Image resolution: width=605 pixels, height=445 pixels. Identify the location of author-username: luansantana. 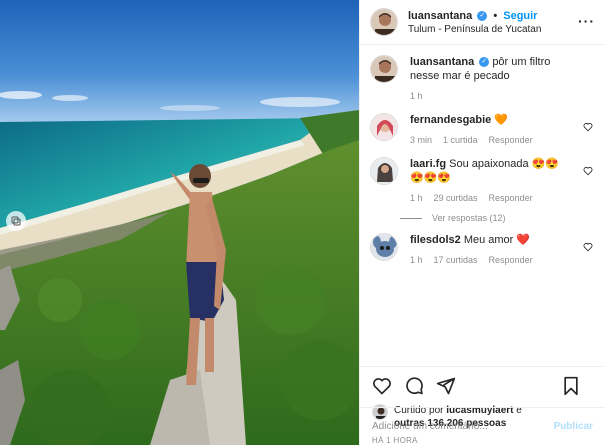
(440, 16).